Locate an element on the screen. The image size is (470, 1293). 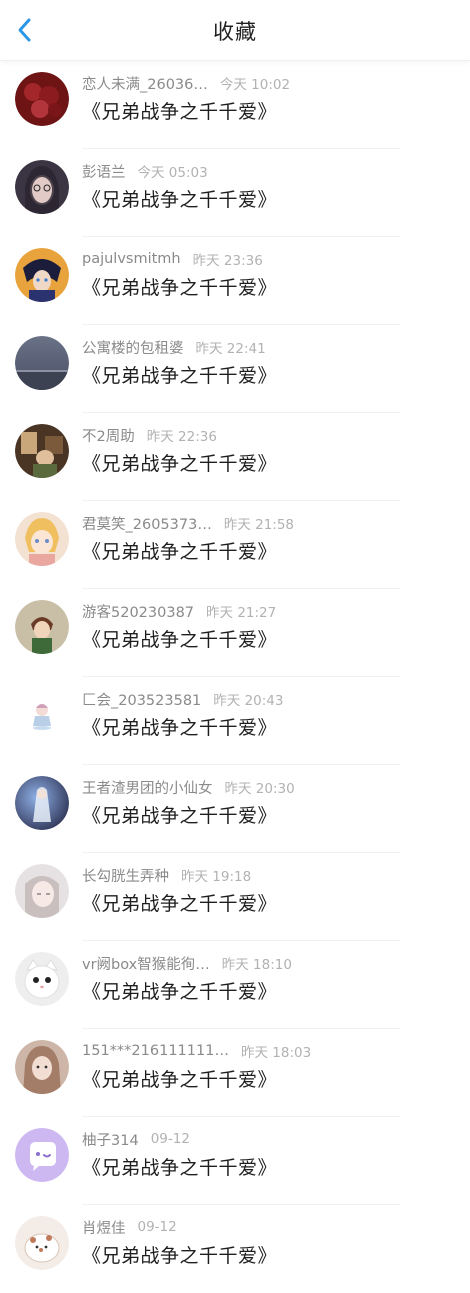
user-name: 长勾胱生弄种 is located at coordinates (125, 875).